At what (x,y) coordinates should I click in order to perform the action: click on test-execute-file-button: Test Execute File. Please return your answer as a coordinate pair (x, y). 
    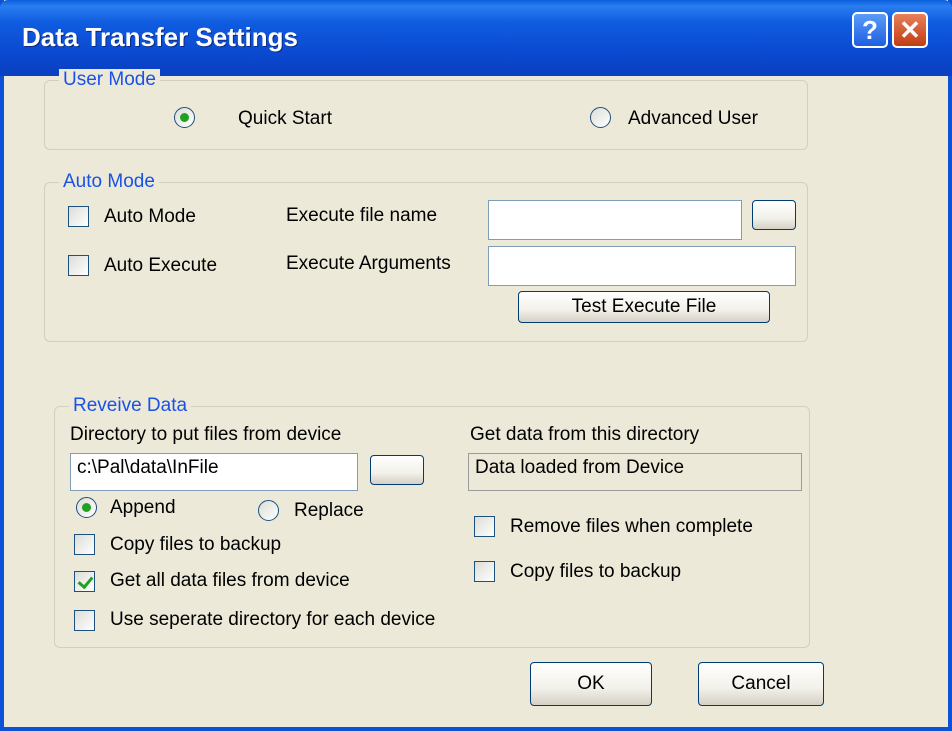
    Looking at the image, I should click on (644, 307).